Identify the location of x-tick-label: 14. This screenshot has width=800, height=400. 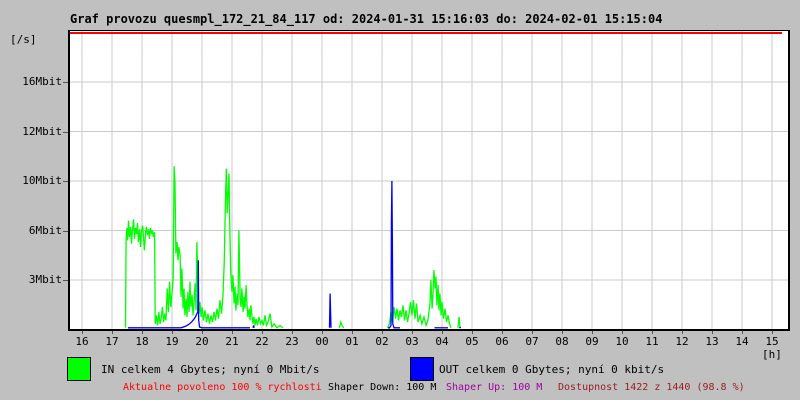
(742, 341).